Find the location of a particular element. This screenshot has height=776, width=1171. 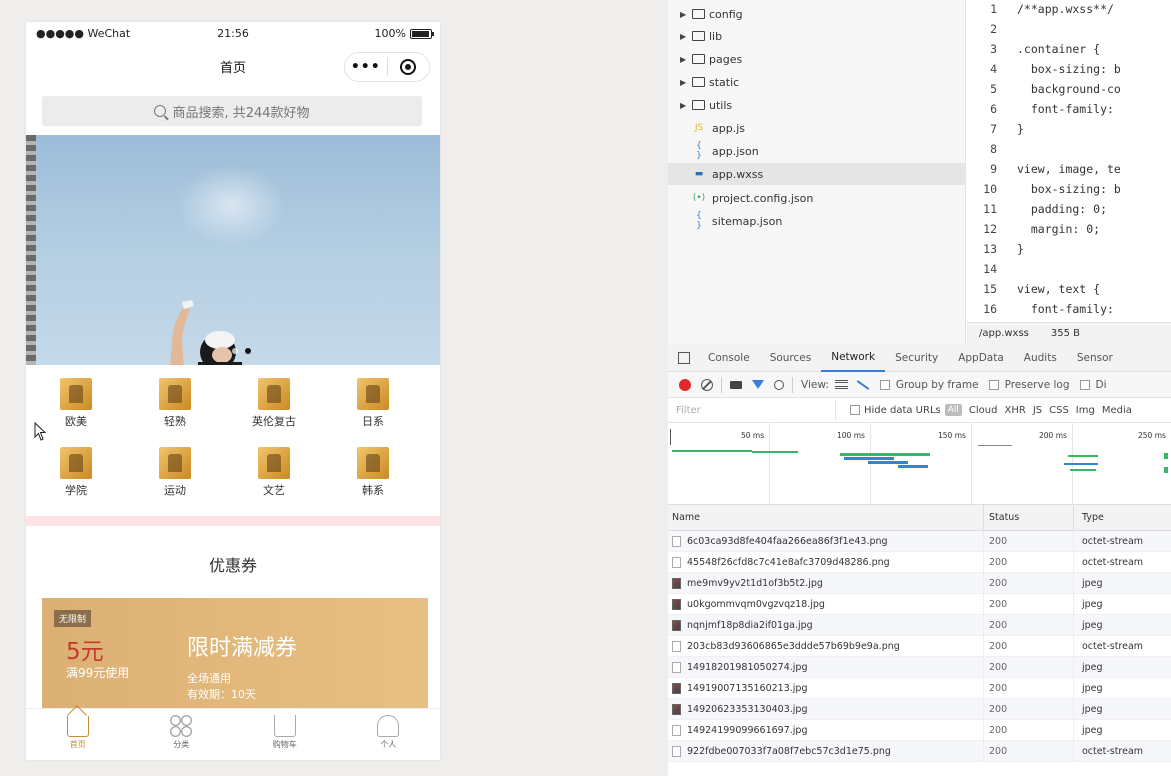

preserve-log-checkbox is located at coordinates (993, 384).